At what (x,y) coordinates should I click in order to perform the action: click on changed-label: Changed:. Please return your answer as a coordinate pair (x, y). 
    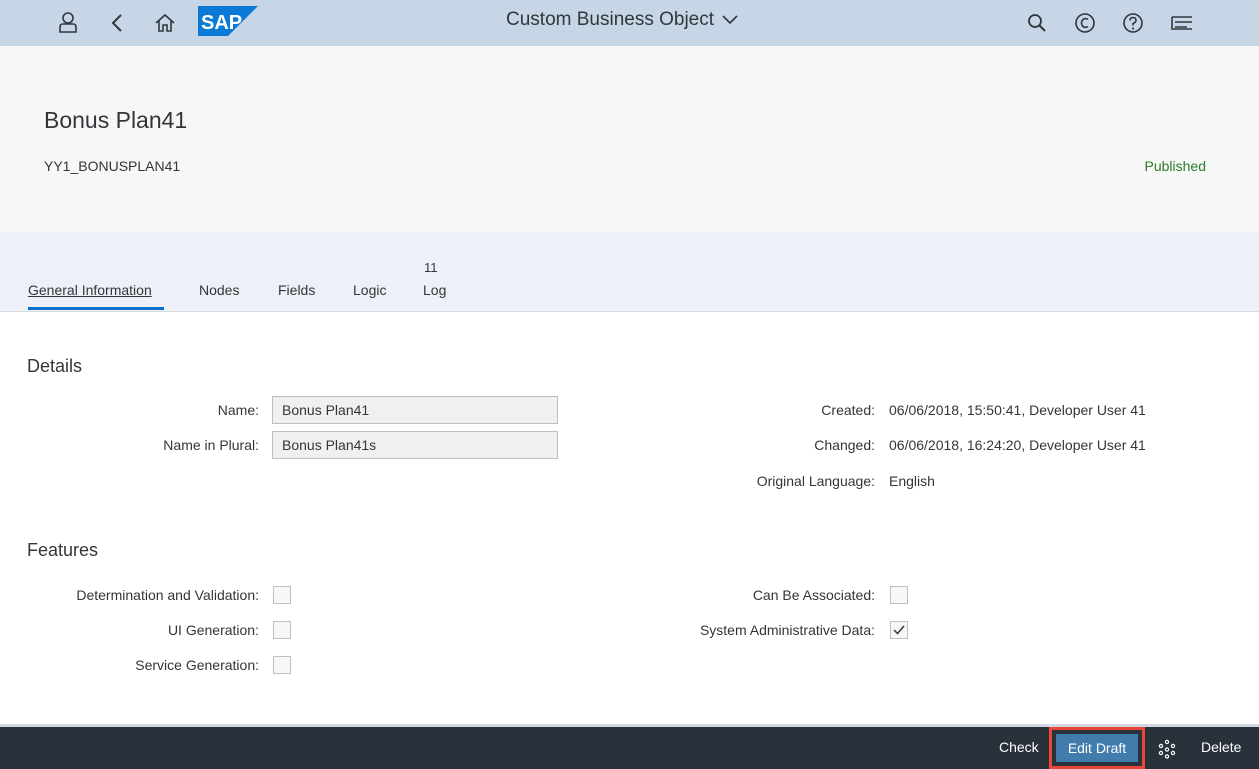
    Looking at the image, I should click on (844, 445).